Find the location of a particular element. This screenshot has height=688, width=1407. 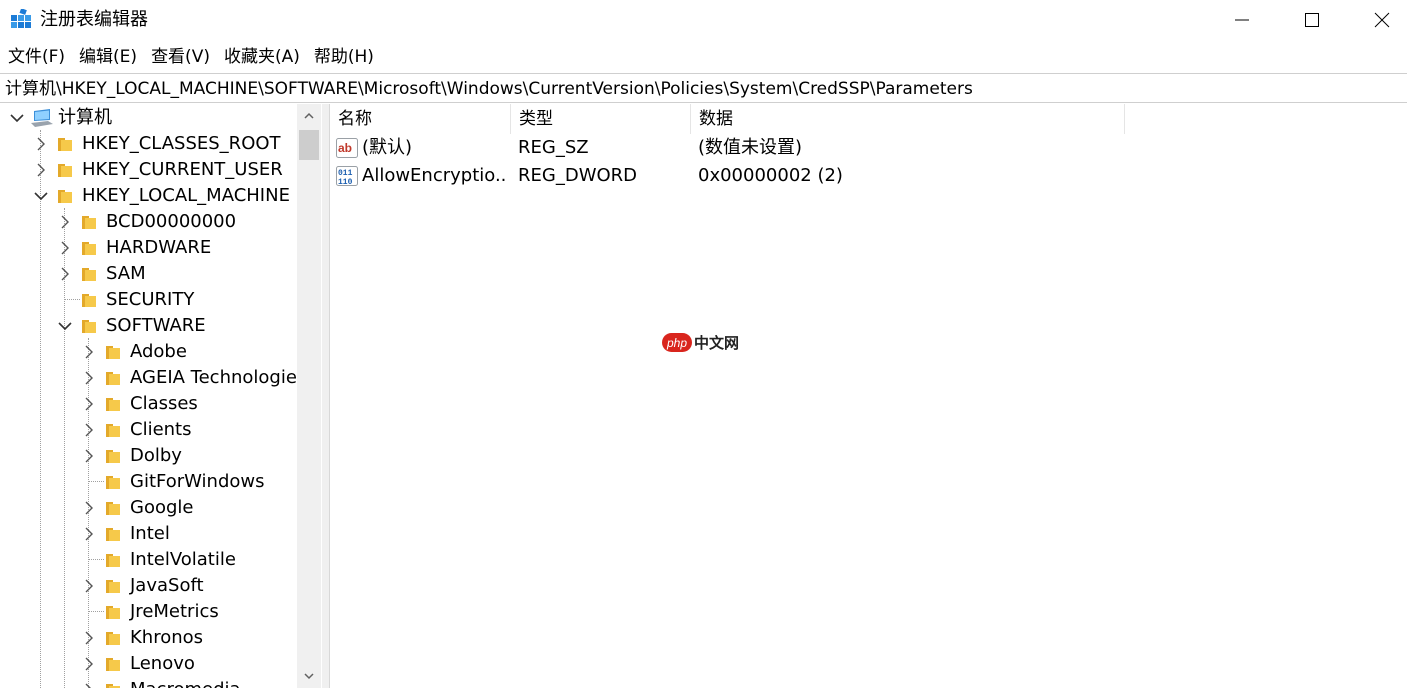

tree-item-label: JreMetrics is located at coordinates (174, 611).